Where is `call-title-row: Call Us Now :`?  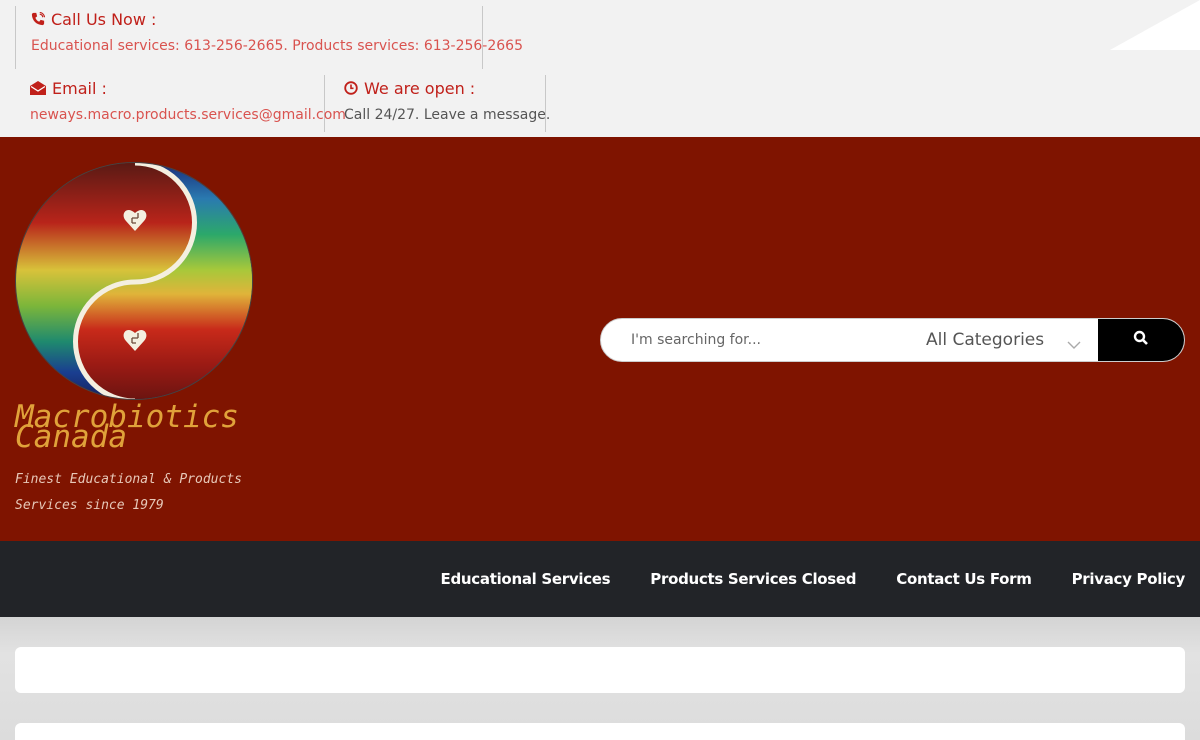
call-title-row: Call Us Now : is located at coordinates (256, 19).